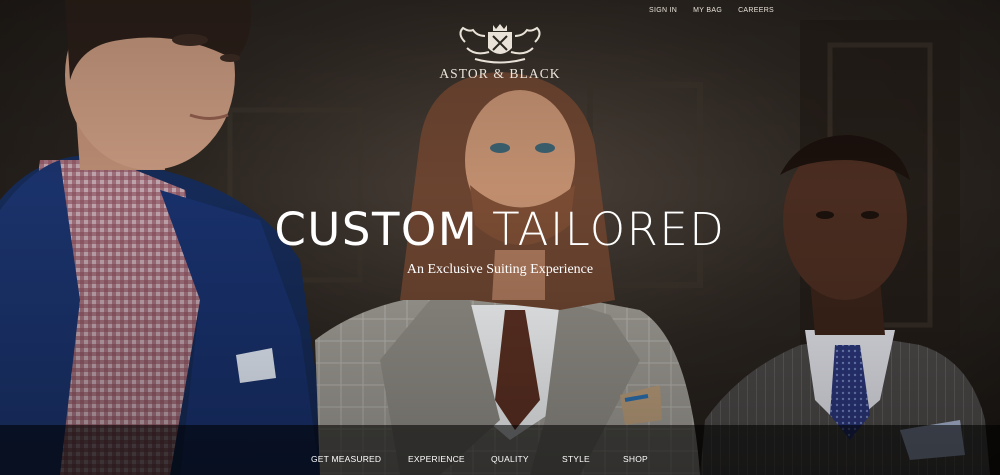  Describe the element at coordinates (500, 269) in the screenshot. I see `hero-subheadline: An Exclusive Suiting Experience` at that location.